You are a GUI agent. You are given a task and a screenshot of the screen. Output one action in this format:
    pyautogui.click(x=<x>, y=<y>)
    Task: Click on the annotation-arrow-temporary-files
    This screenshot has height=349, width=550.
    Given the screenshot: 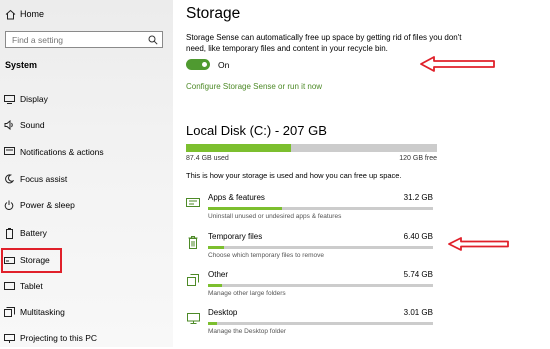 What is the action you would take?
    pyautogui.click(x=478, y=244)
    